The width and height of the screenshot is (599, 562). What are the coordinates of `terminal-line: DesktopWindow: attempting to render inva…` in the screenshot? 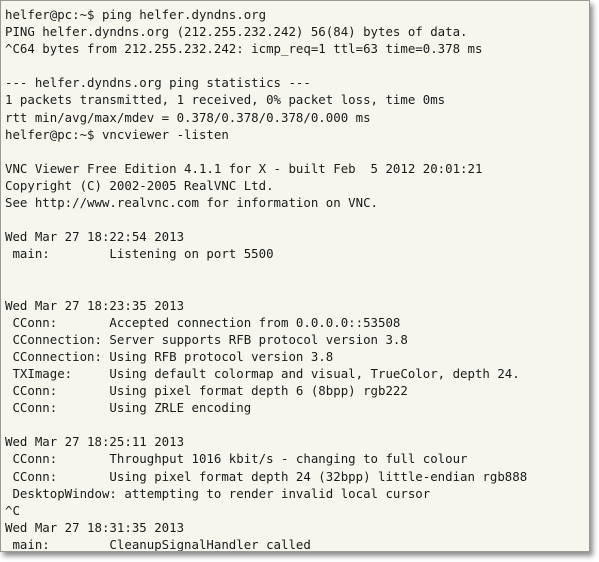 It's located at (218, 493).